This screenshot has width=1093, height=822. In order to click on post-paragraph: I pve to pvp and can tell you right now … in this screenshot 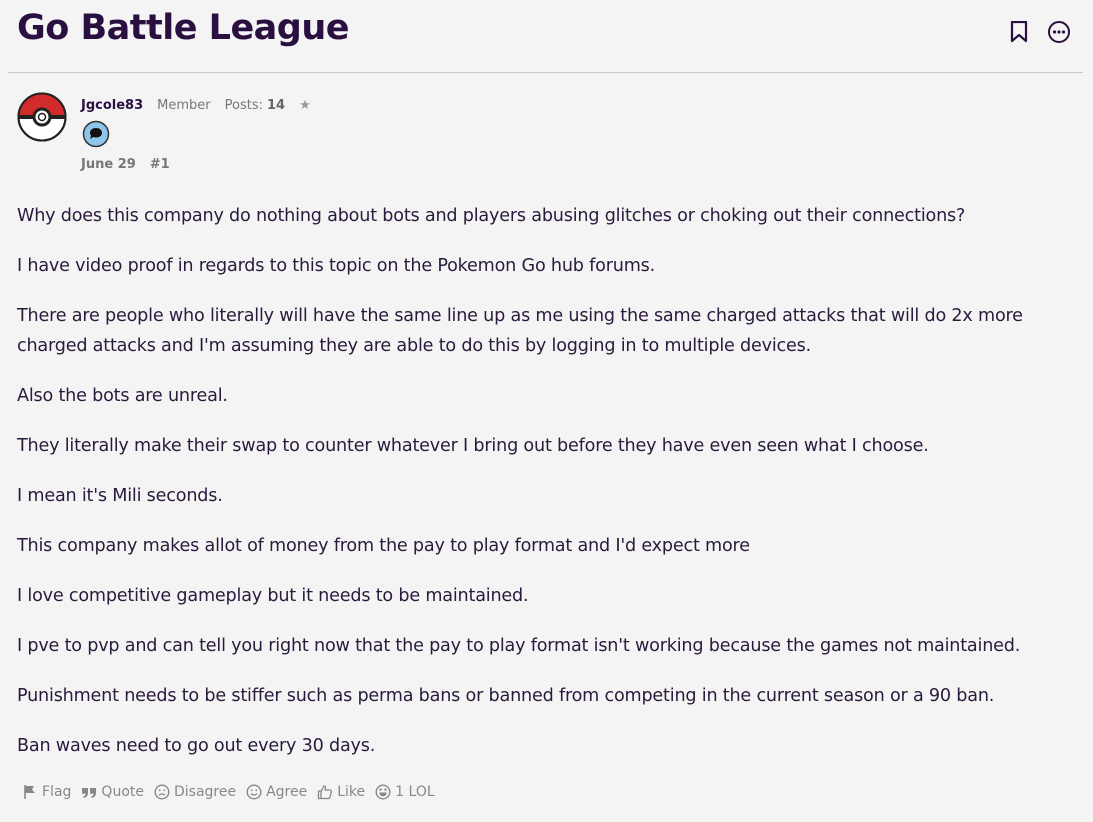, I will do `click(519, 646)`.